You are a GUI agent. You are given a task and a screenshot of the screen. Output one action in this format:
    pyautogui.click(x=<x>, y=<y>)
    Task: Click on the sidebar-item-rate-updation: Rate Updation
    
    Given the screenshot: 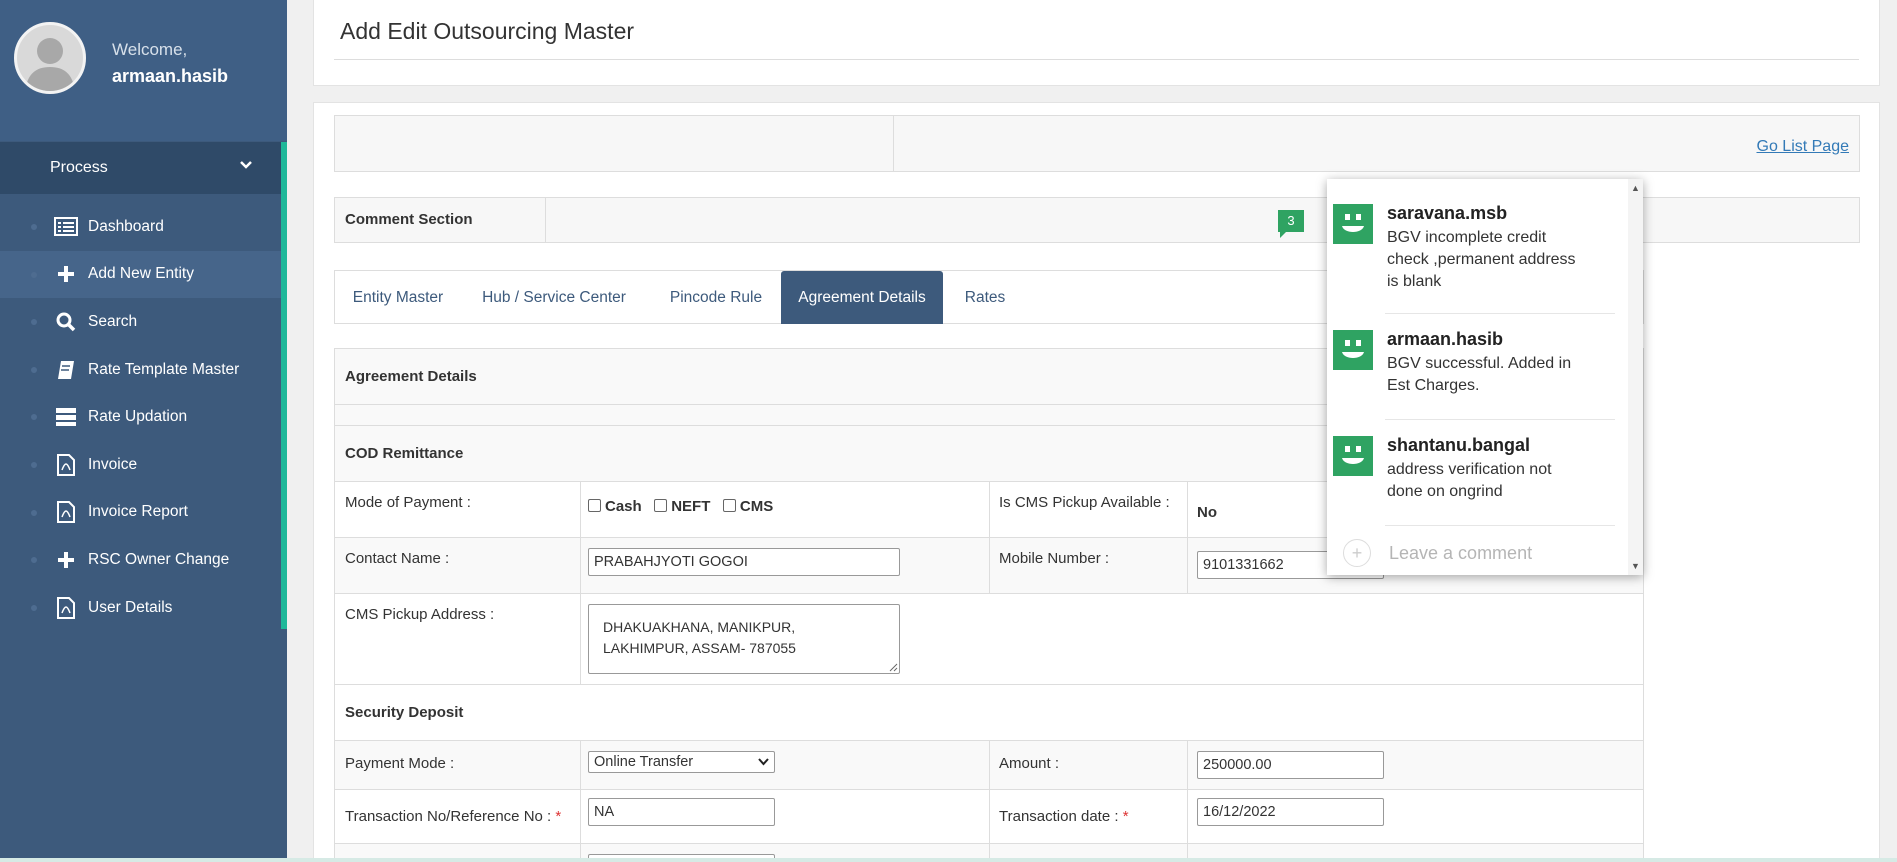 What is the action you would take?
    pyautogui.click(x=140, y=417)
    